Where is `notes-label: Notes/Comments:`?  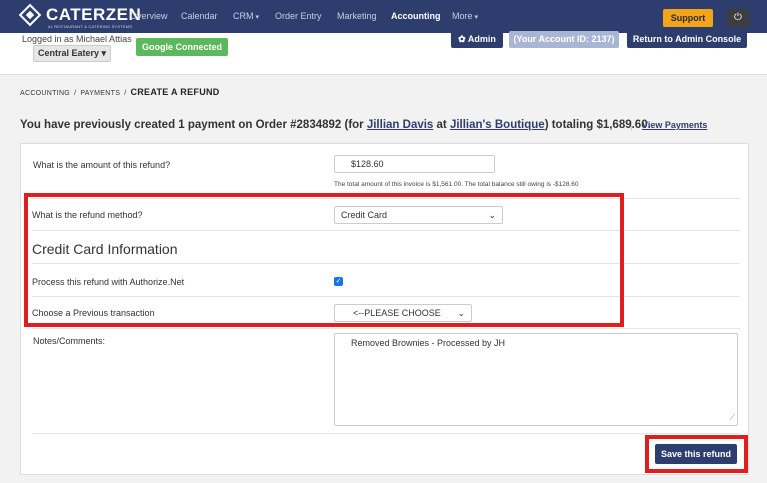
notes-label: Notes/Comments: is located at coordinates (69, 341).